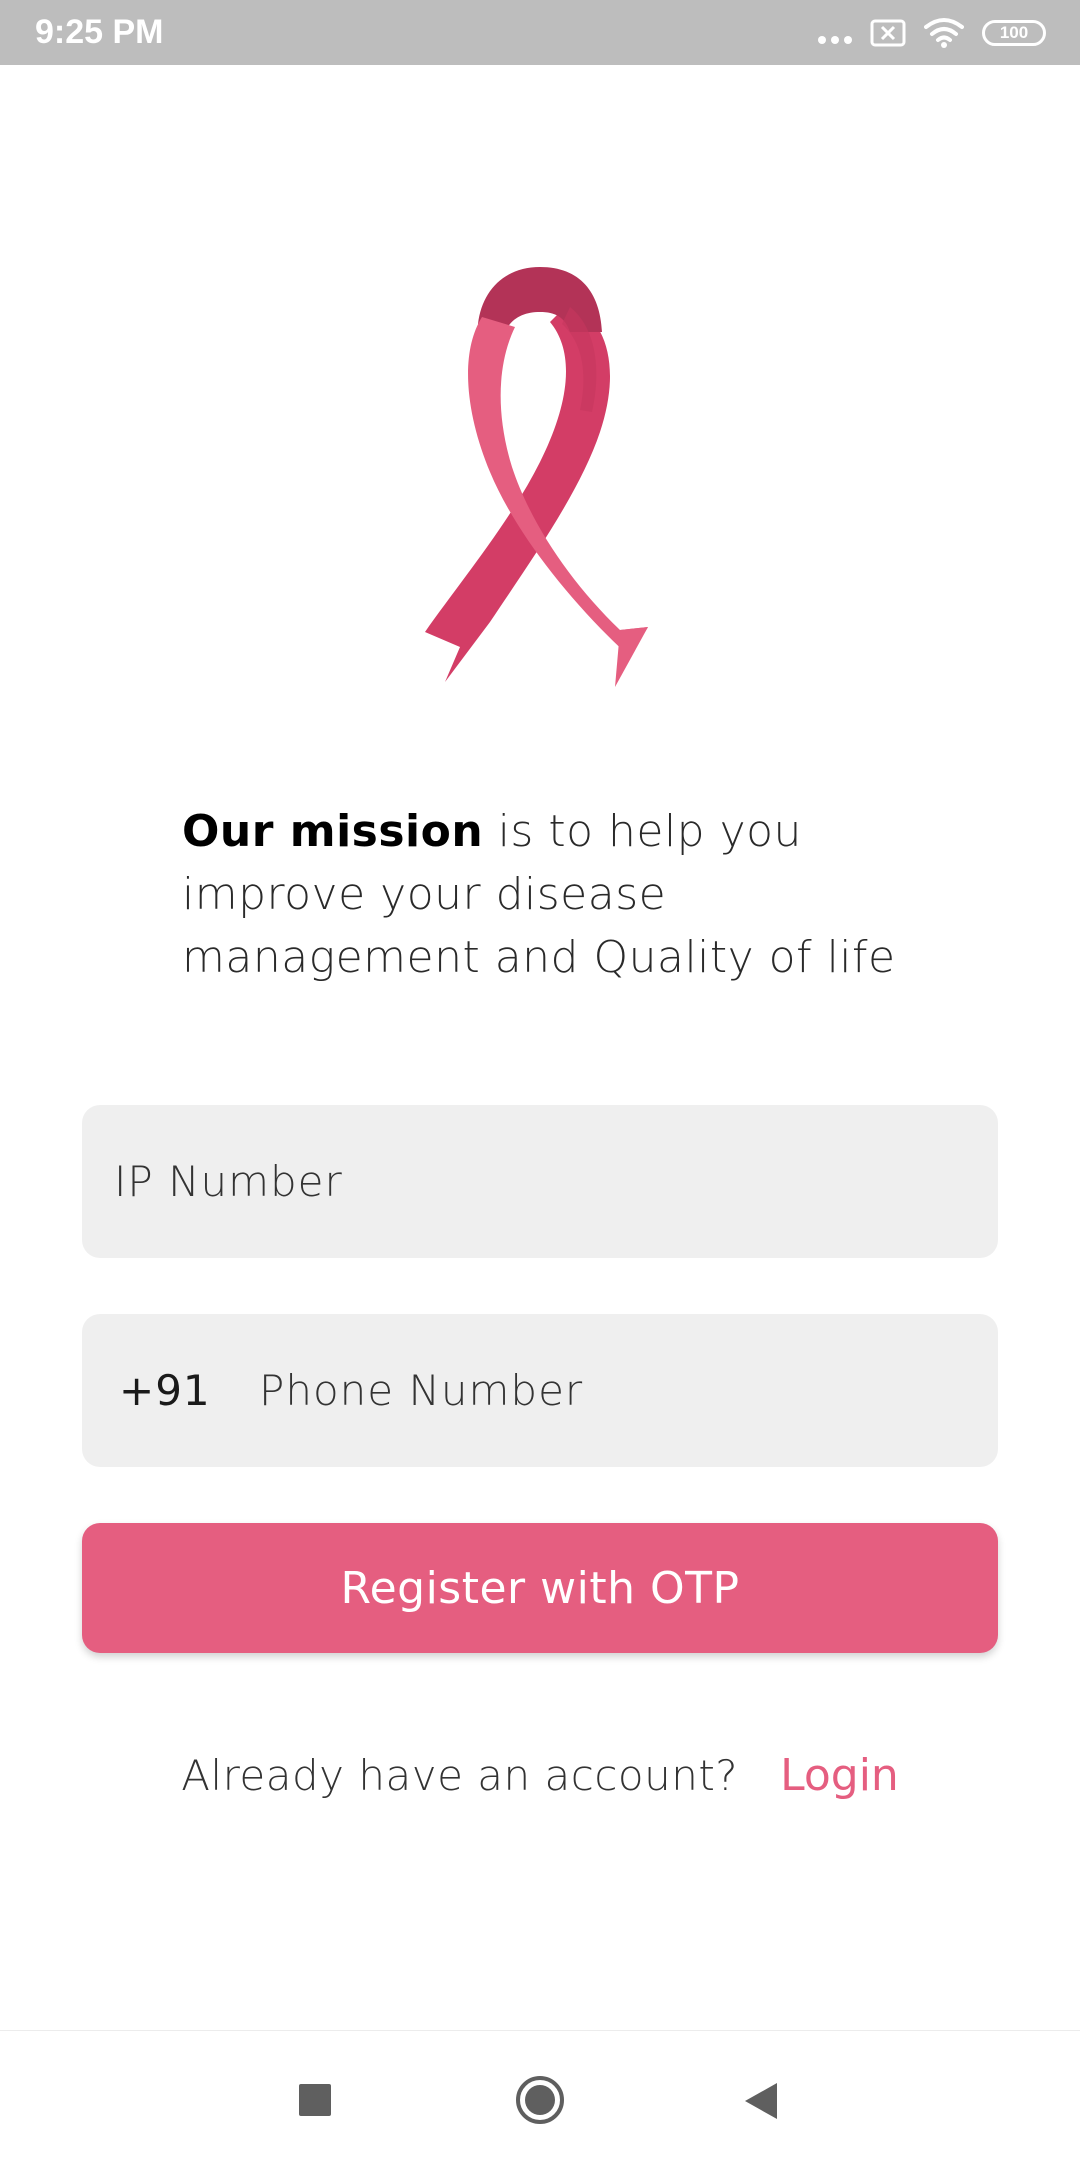 This screenshot has height=2160, width=1080. What do you see at coordinates (835, 40) in the screenshot?
I see `more-notifications-icon` at bounding box center [835, 40].